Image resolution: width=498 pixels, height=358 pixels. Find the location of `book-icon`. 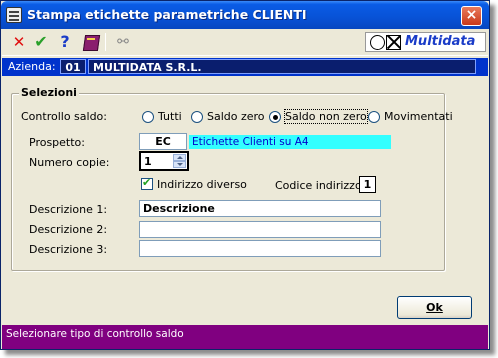

book-icon is located at coordinates (91, 42).